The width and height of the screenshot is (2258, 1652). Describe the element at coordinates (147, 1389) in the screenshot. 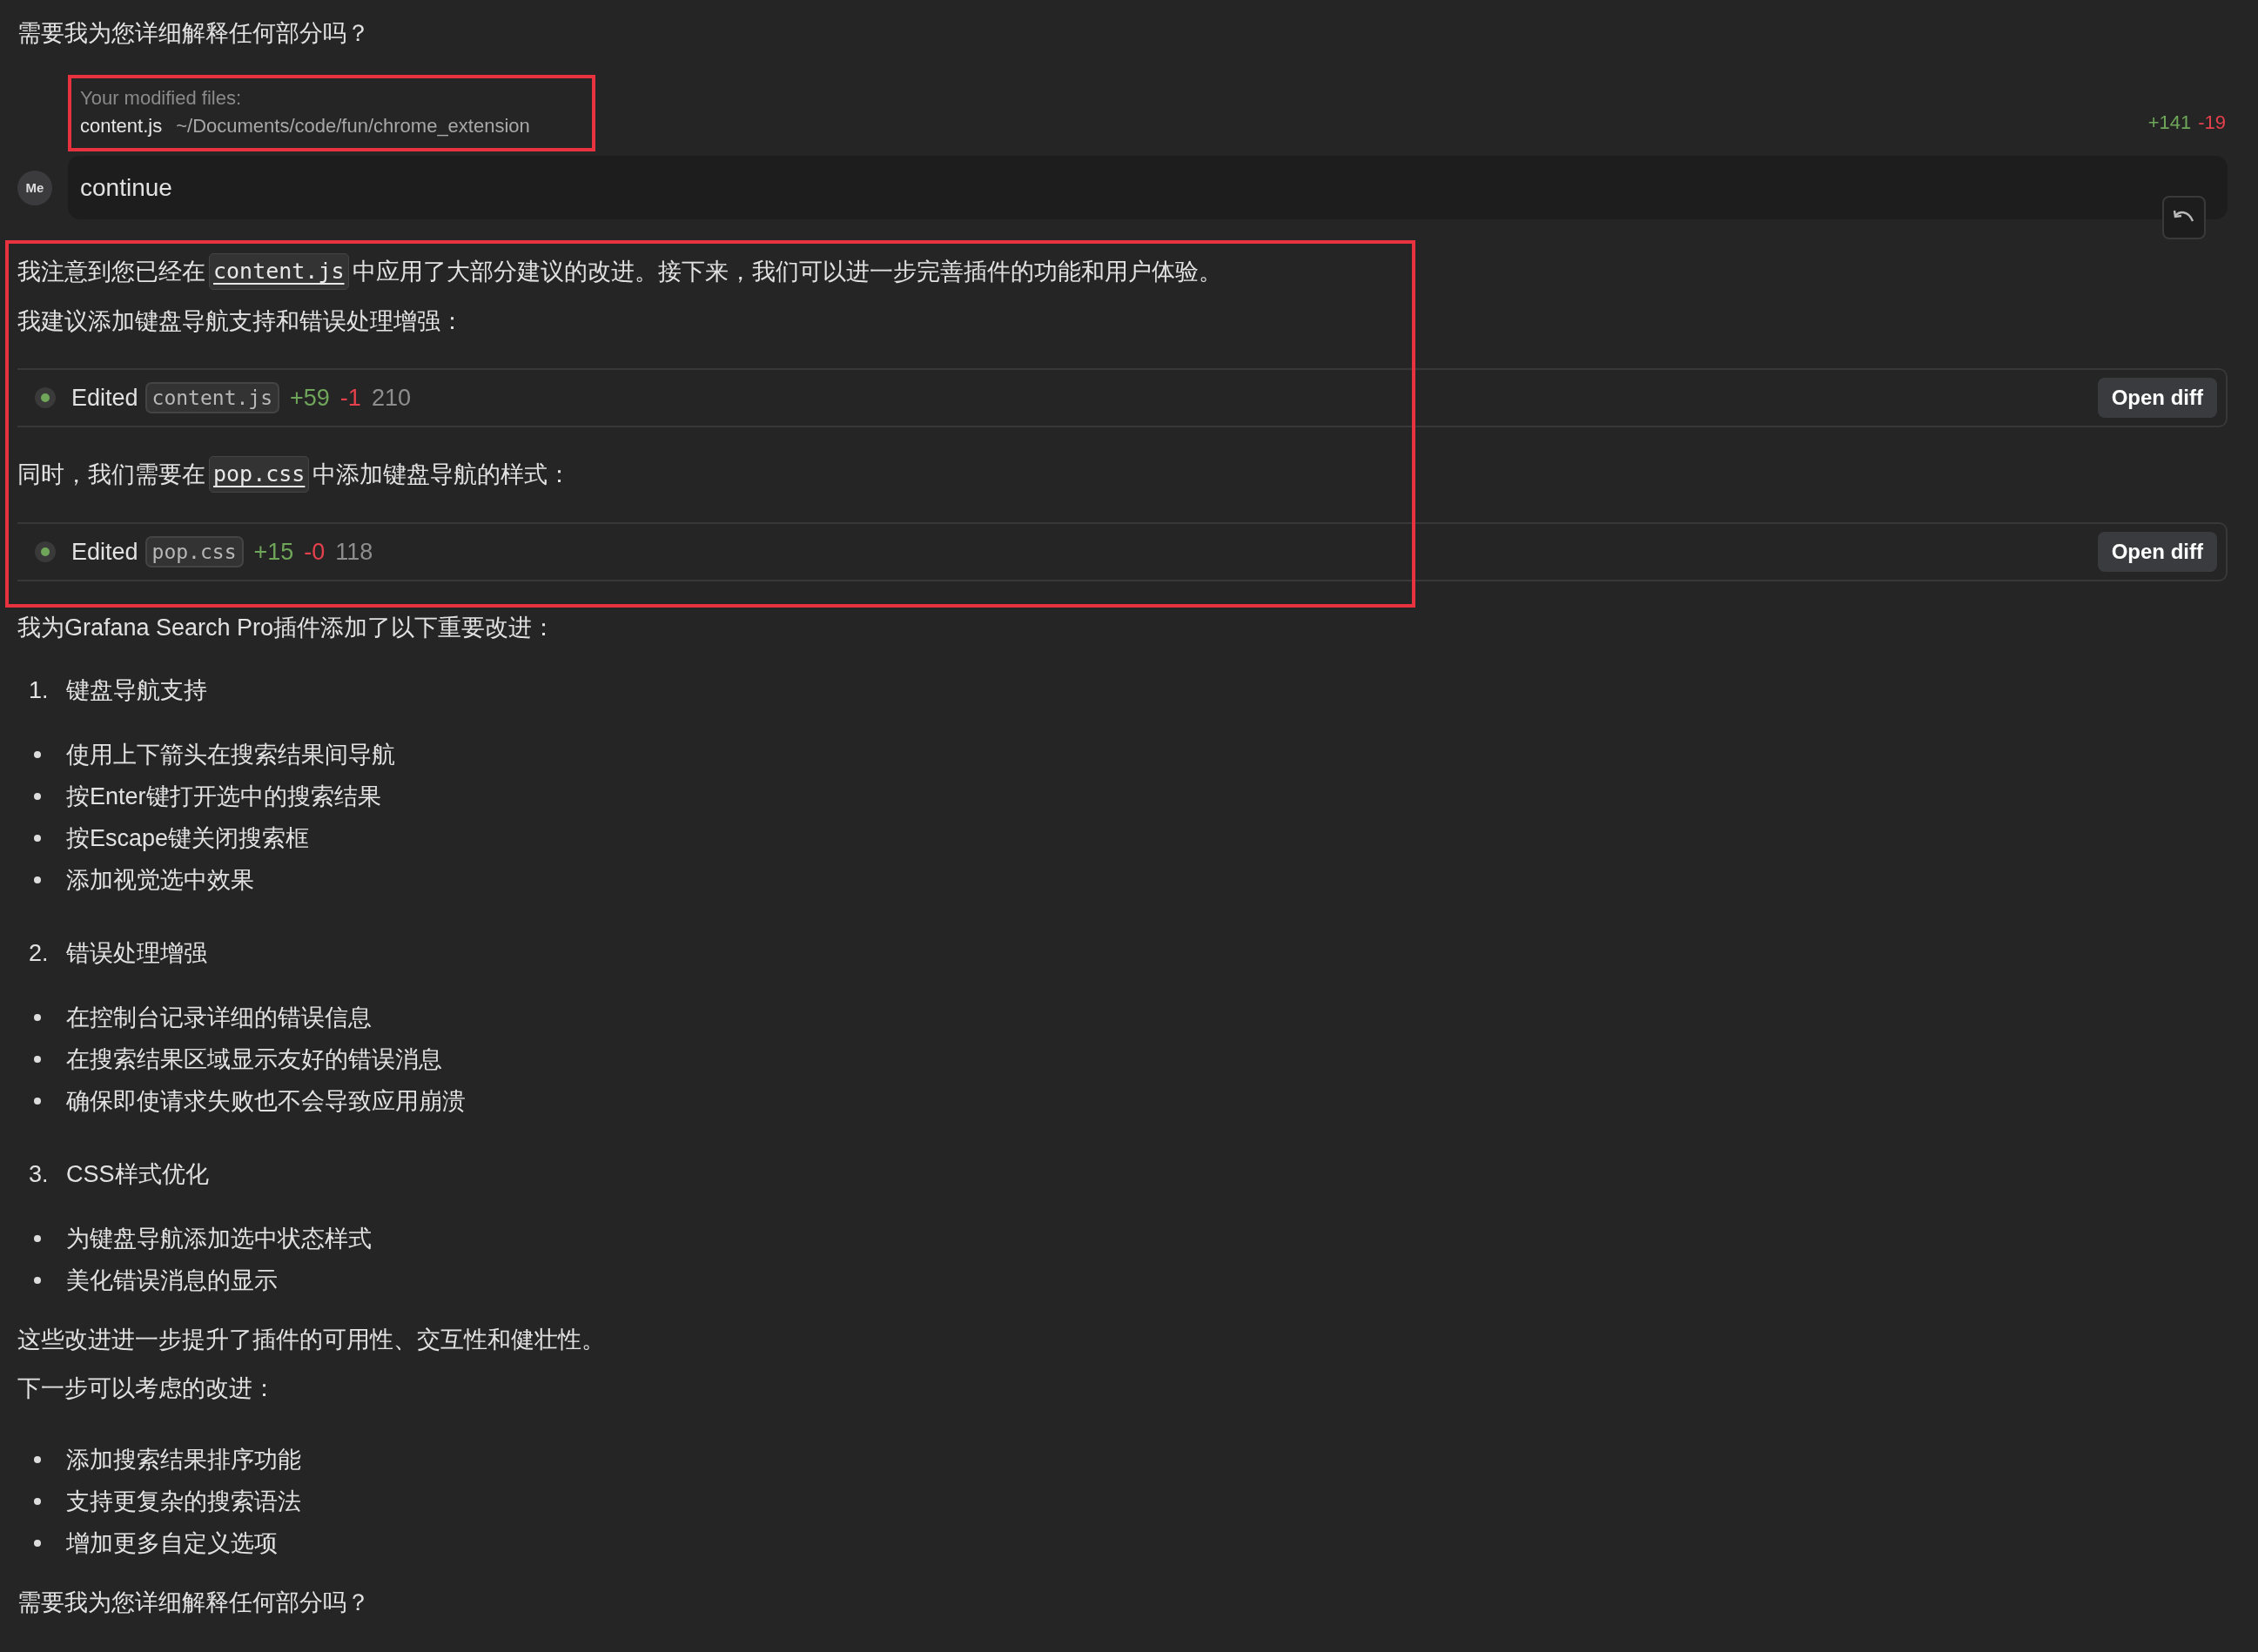

I see `paragraph: 下一步可以考虑的改进：` at that location.